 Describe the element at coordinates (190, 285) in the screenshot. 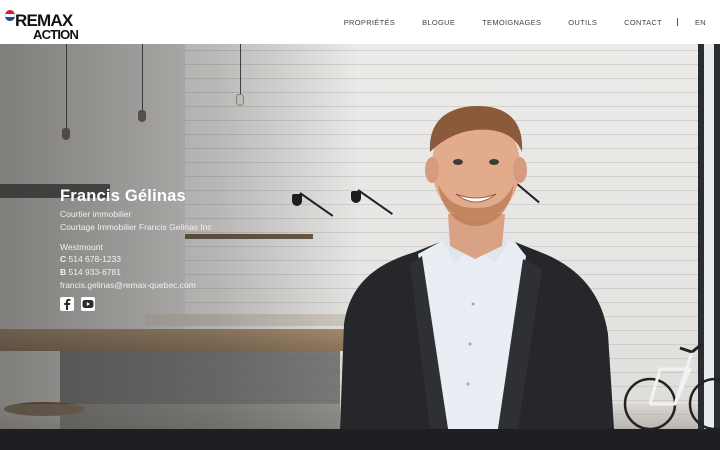

I see `agent-email: francis.gelinas@remax-quebec.com` at that location.